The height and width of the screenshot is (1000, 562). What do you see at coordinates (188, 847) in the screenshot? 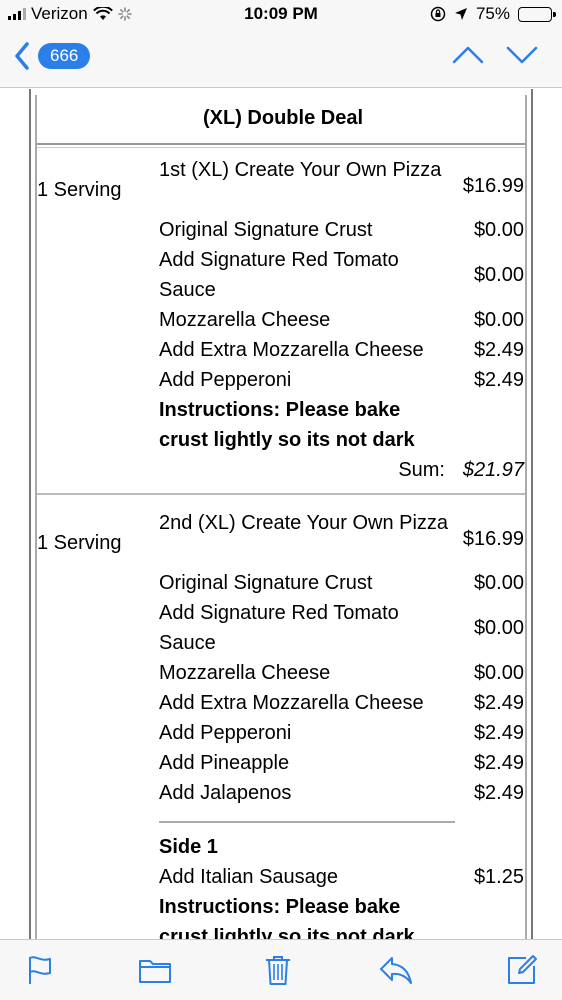
I see `side-title: Side 1` at bounding box center [188, 847].